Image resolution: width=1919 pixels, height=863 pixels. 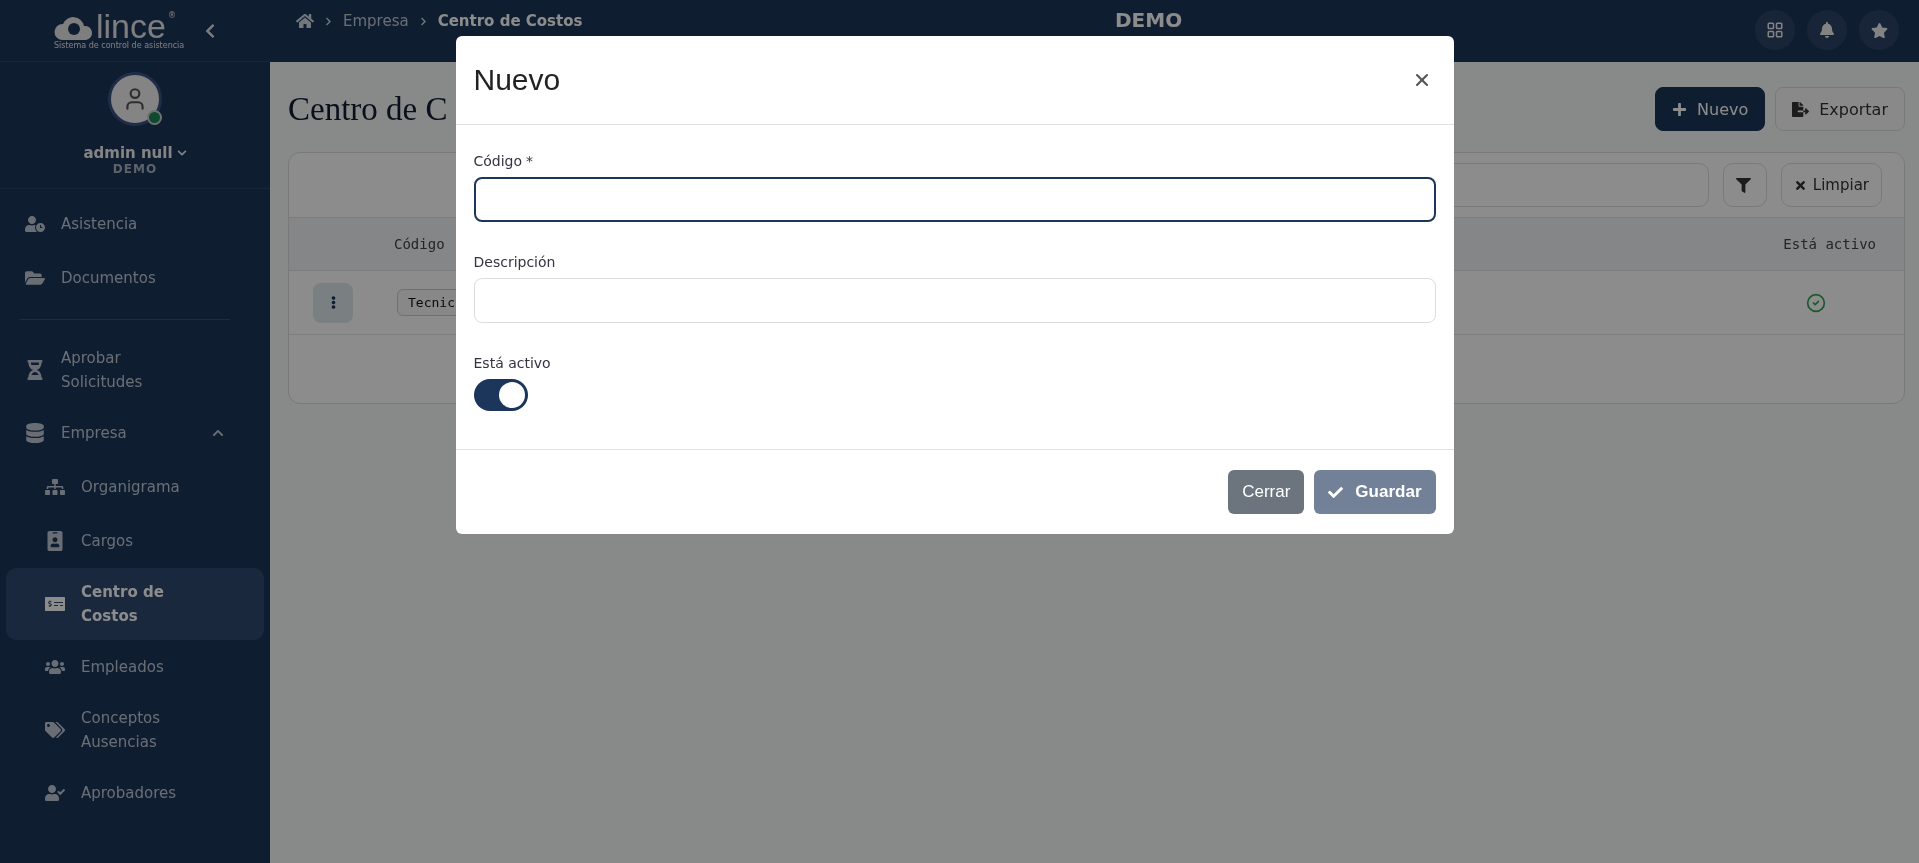 I want to click on filter-icon, so click(x=1743, y=185).